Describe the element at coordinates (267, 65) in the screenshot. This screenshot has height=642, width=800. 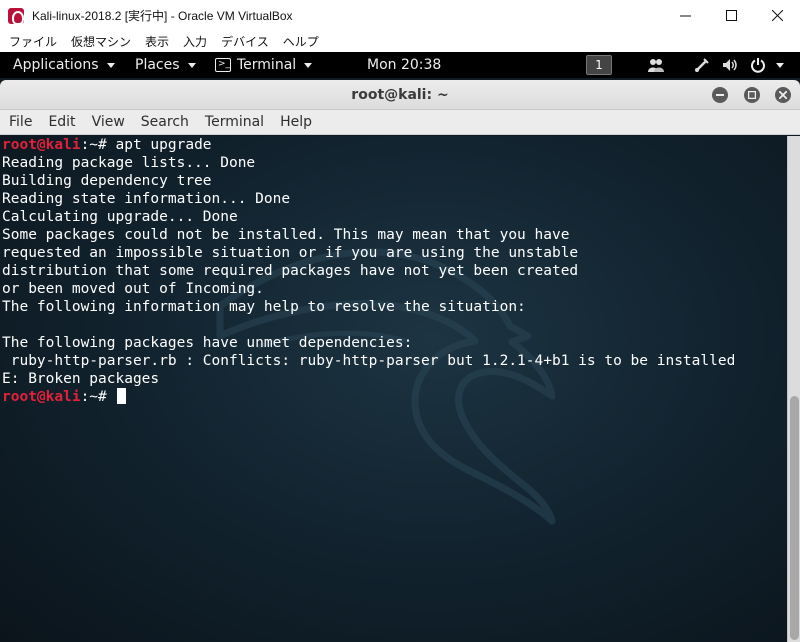
I see `terminal-app-label: Terminal` at that location.